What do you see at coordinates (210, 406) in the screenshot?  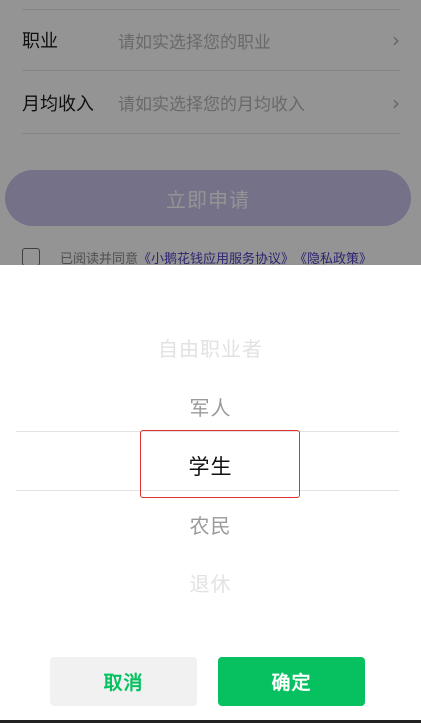 I see `picker-option: 军人` at bounding box center [210, 406].